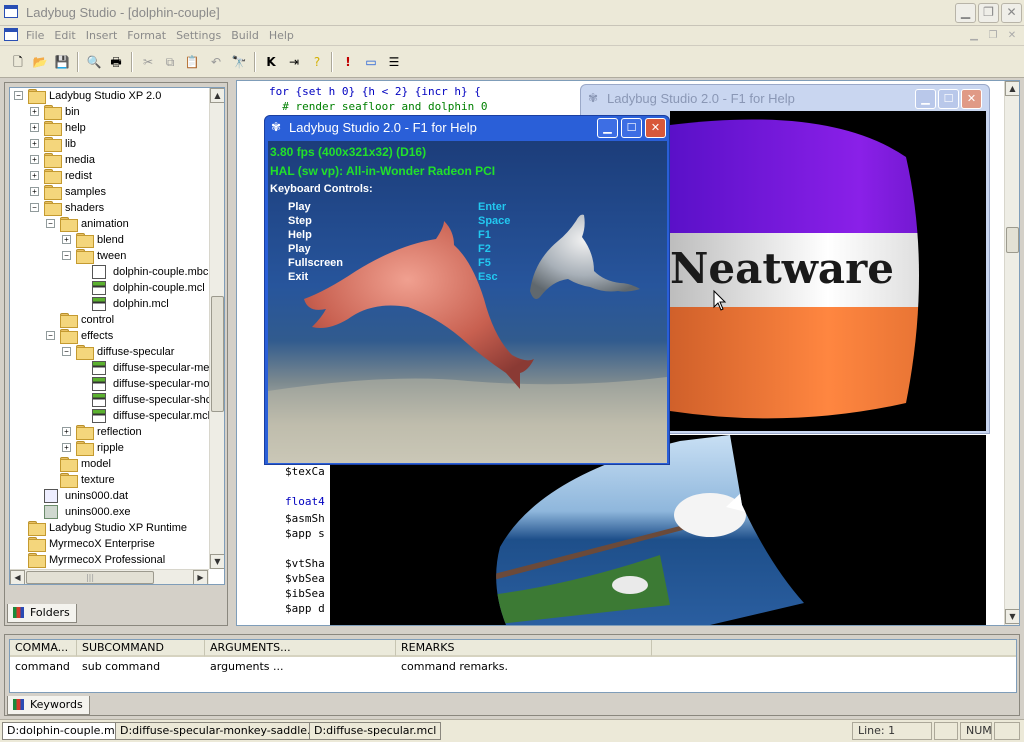 The image size is (1024, 742). Describe the element at coordinates (974, 36) in the screenshot. I see `mdi-minimize-icon: ▁` at that location.